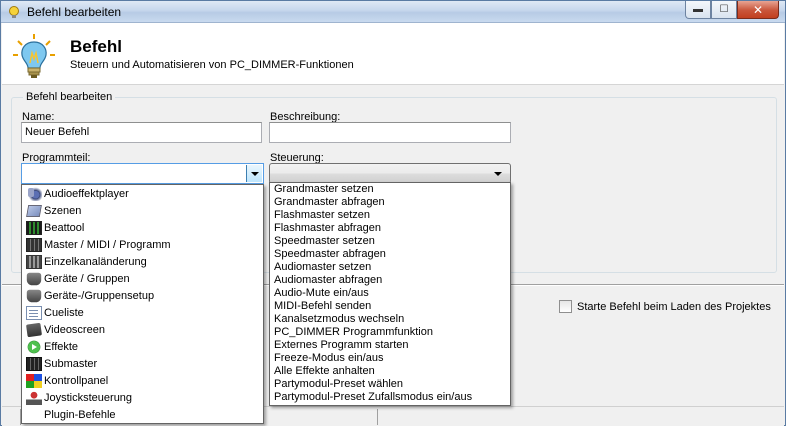 This screenshot has width=786, height=426. I want to click on start-on-load-label: Starte Befehl beim Laden des Projektes, so click(674, 306).